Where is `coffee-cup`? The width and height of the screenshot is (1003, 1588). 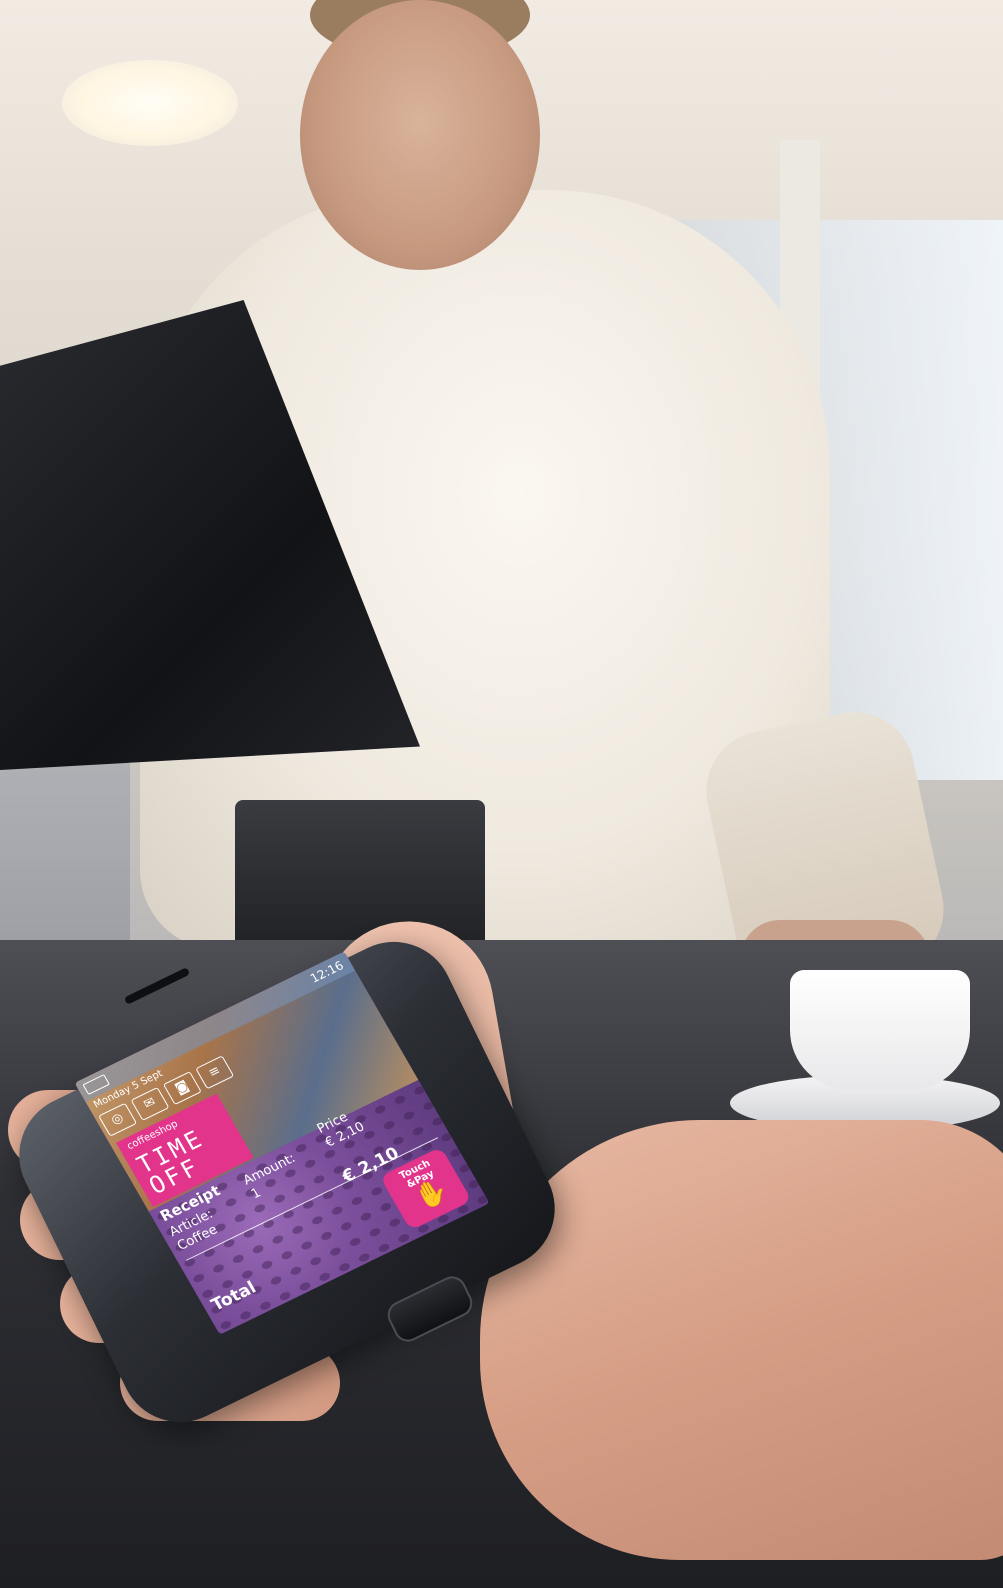 coffee-cup is located at coordinates (880, 1030).